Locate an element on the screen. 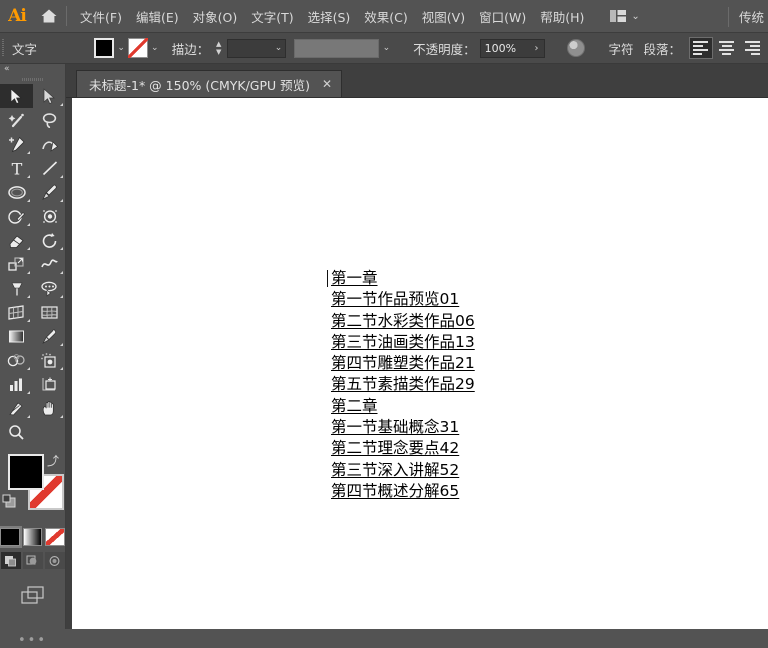 The width and height of the screenshot is (768, 648). gradient-mode-button is located at coordinates (32, 537).